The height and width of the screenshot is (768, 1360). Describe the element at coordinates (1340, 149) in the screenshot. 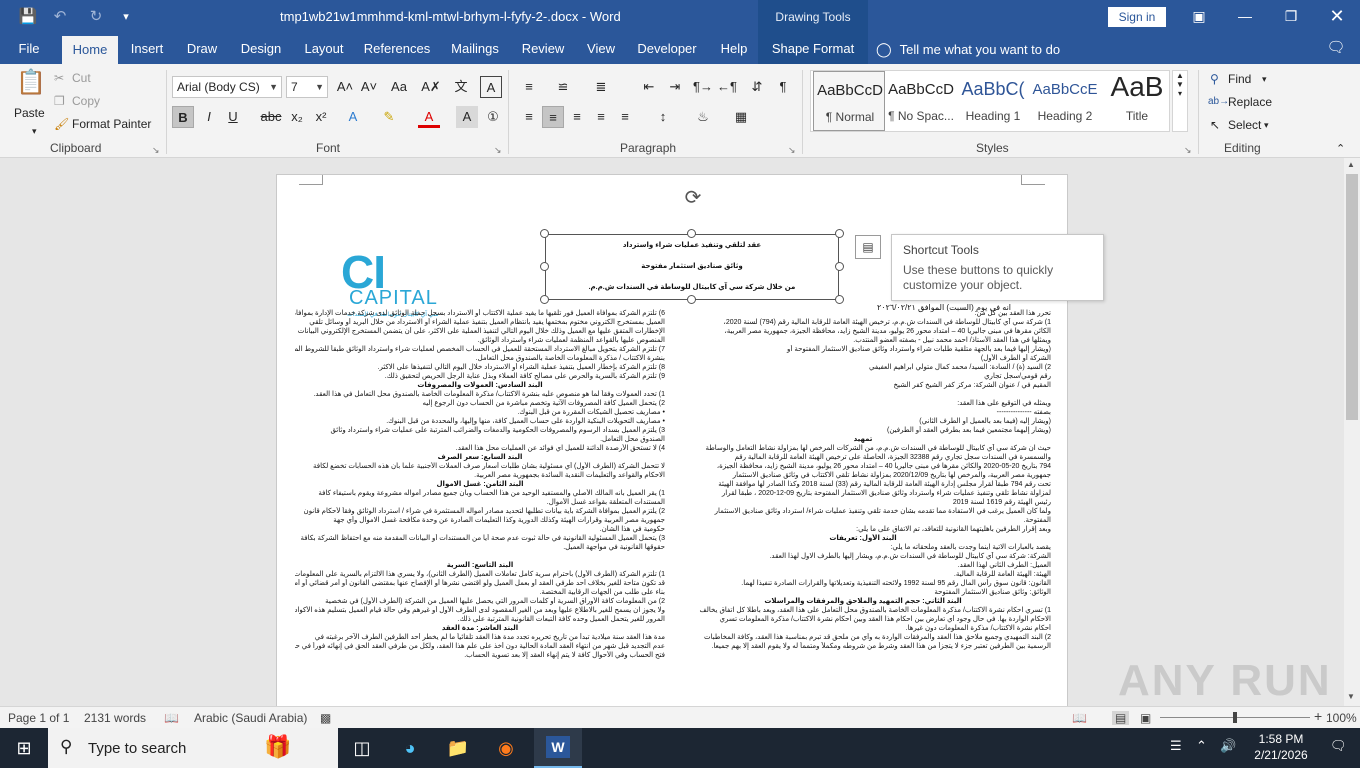

I see `collapse-ribbon-icon: ⌃` at that location.